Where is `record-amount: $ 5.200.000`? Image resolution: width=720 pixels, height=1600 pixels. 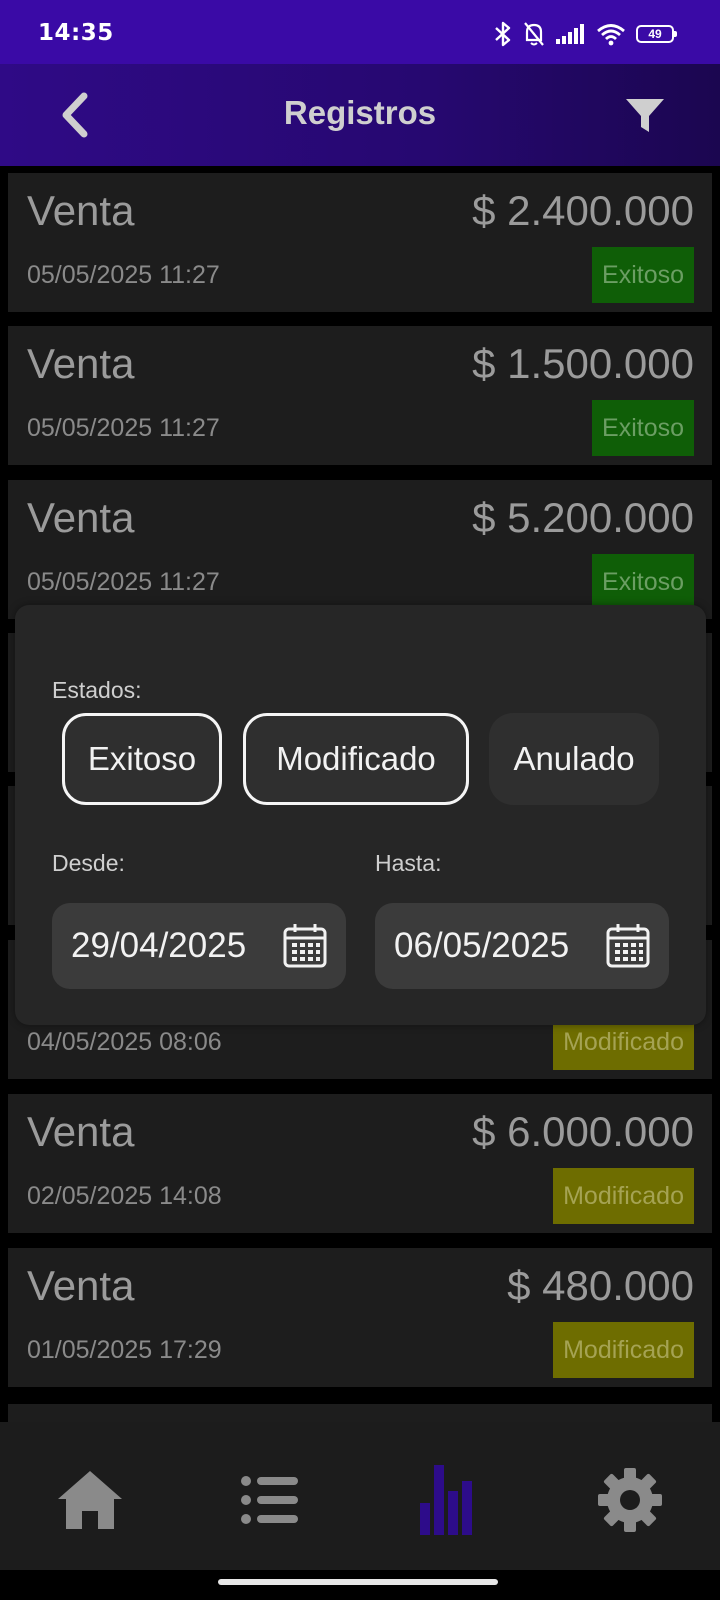 record-amount: $ 5.200.000 is located at coordinates (583, 517).